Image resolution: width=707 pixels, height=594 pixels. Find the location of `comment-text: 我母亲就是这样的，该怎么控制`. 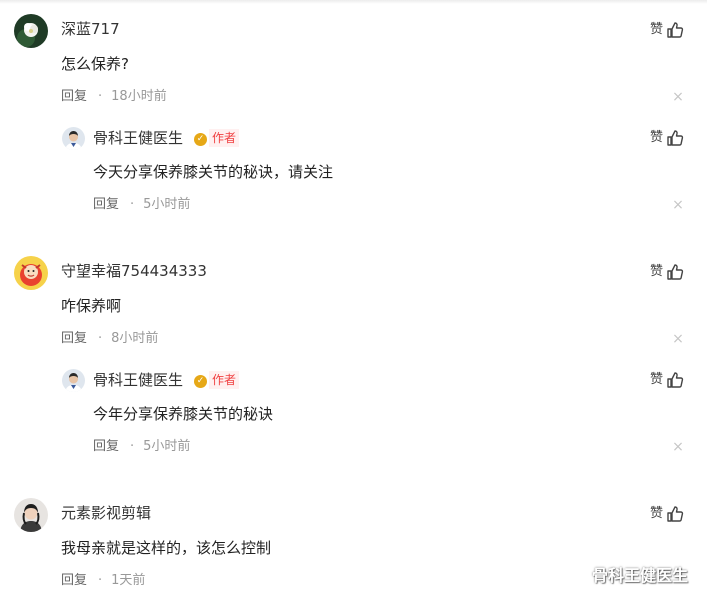

comment-text: 我母亲就是这样的，该怎么控制 is located at coordinates (166, 548).